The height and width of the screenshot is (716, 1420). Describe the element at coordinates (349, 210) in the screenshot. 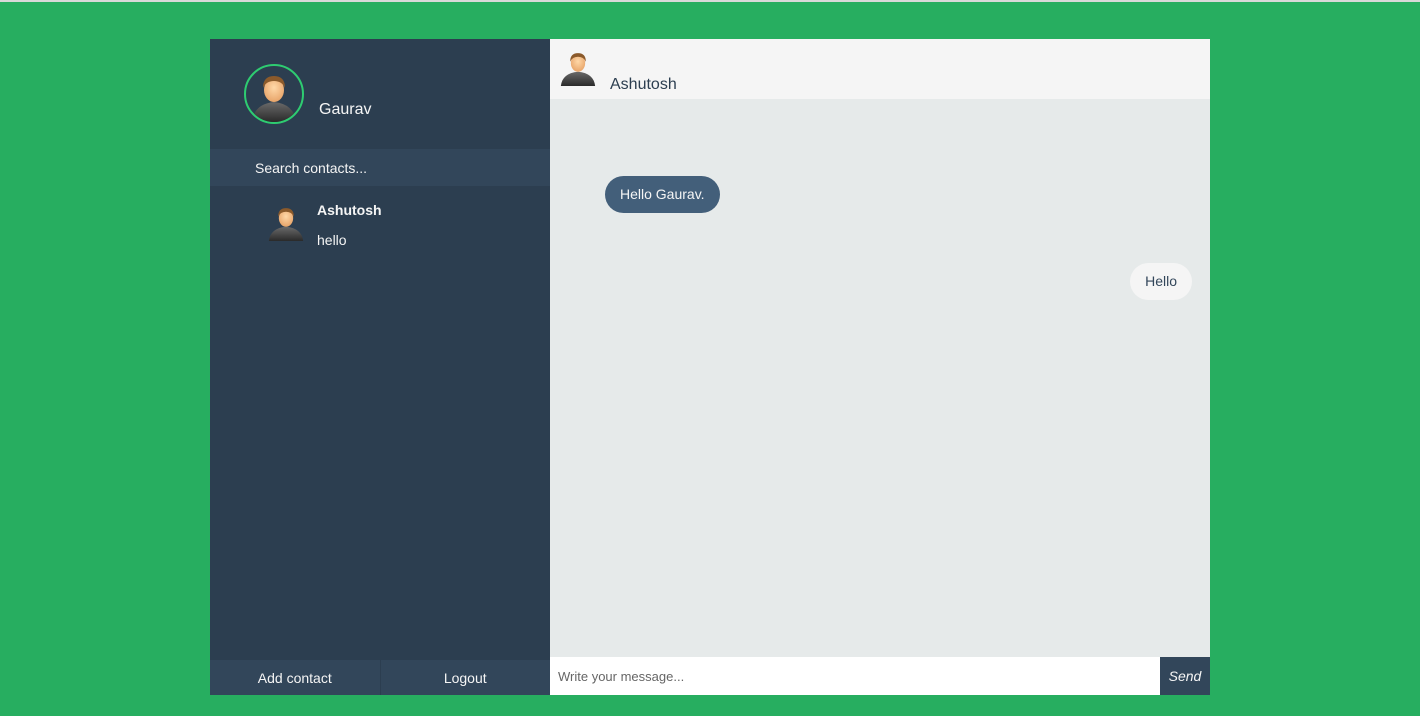

I see `contact-name: Ashutosh` at that location.